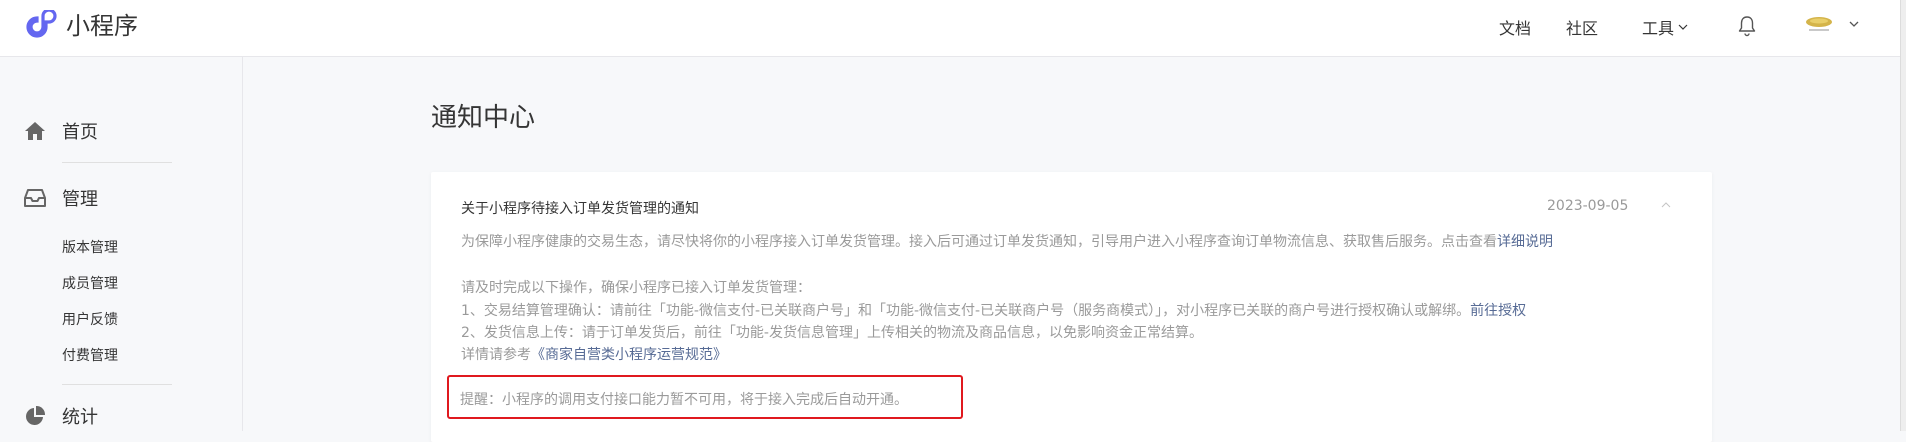  What do you see at coordinates (121, 244) in the screenshot?
I see `sidebar` at bounding box center [121, 244].